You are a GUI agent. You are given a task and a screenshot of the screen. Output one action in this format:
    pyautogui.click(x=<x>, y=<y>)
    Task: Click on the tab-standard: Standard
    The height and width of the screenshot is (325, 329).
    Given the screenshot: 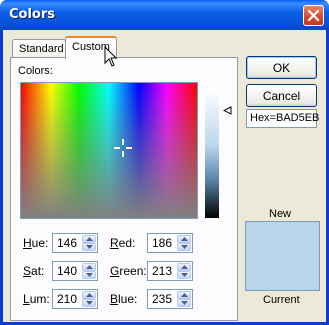 What is the action you would take?
    pyautogui.click(x=39, y=48)
    